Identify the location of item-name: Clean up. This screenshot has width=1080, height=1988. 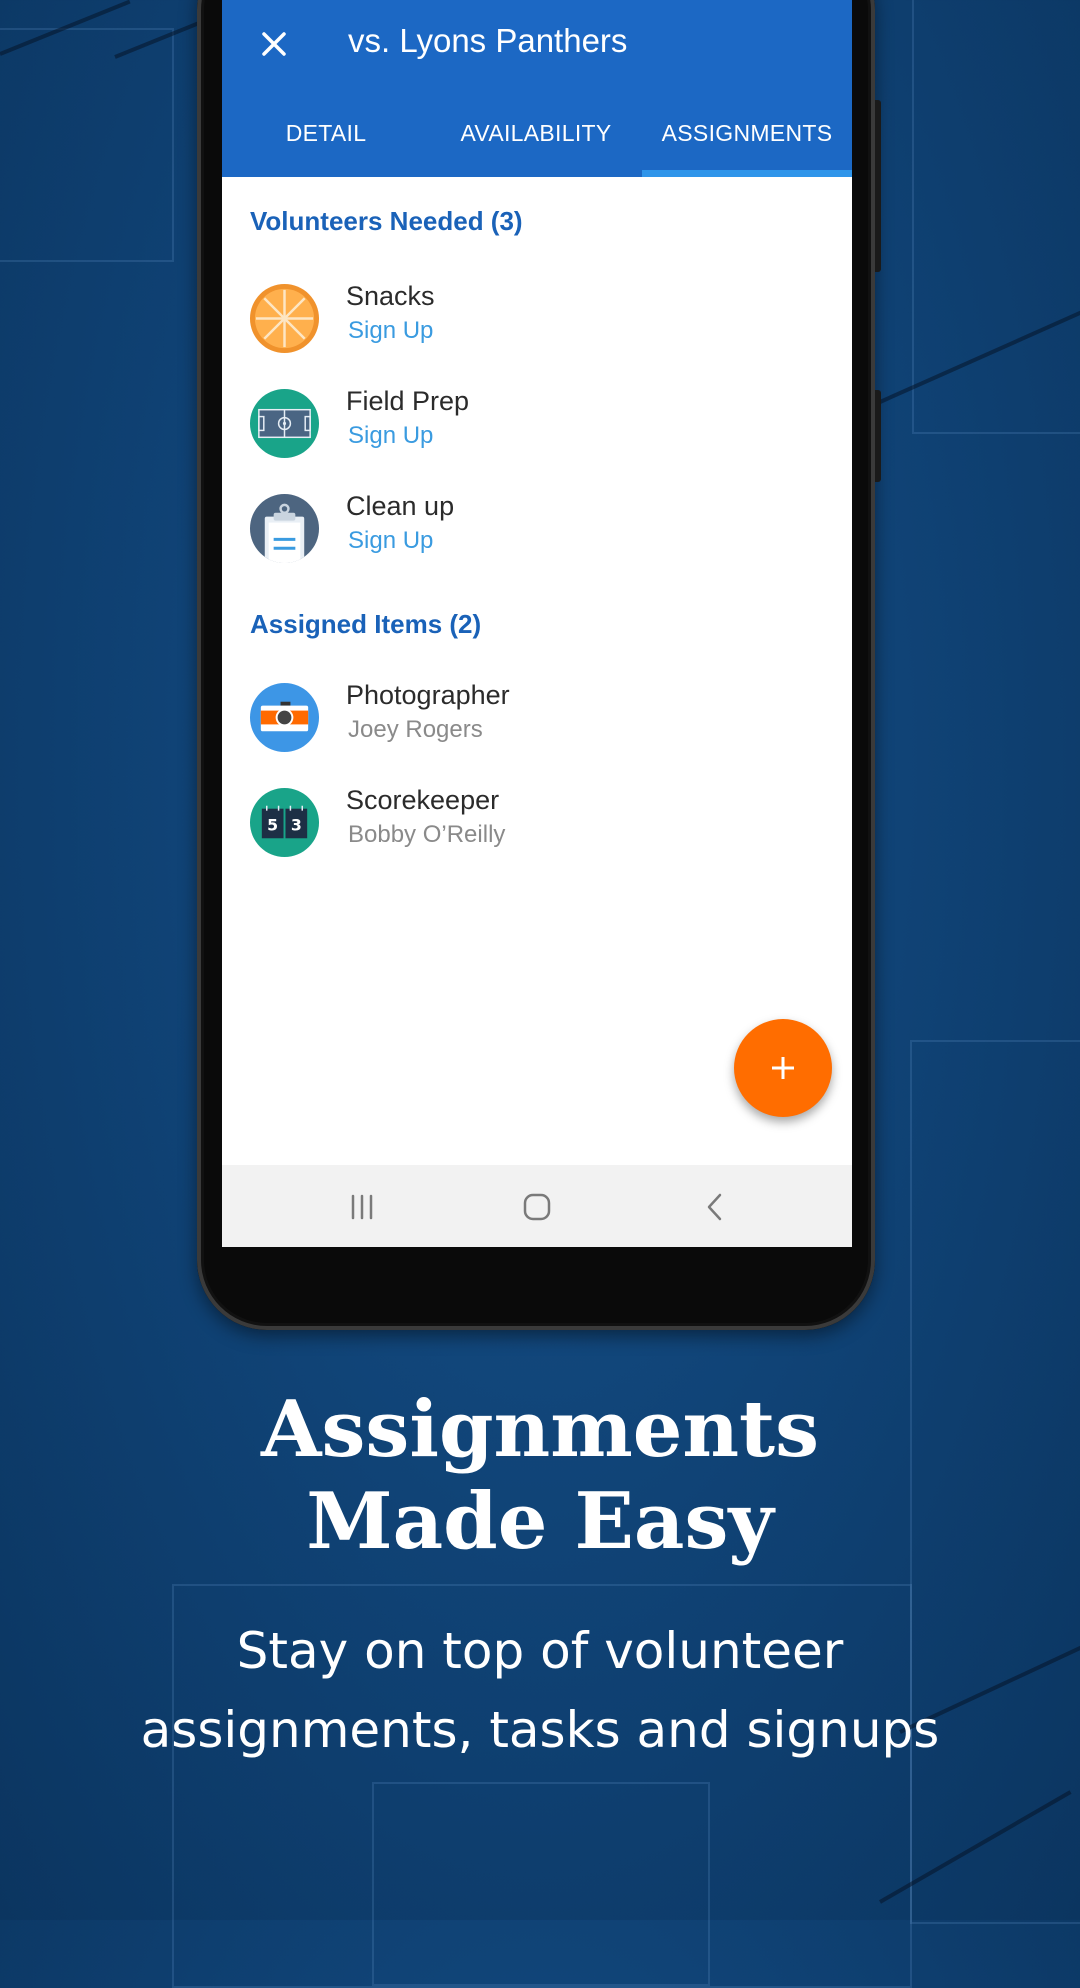
(400, 506).